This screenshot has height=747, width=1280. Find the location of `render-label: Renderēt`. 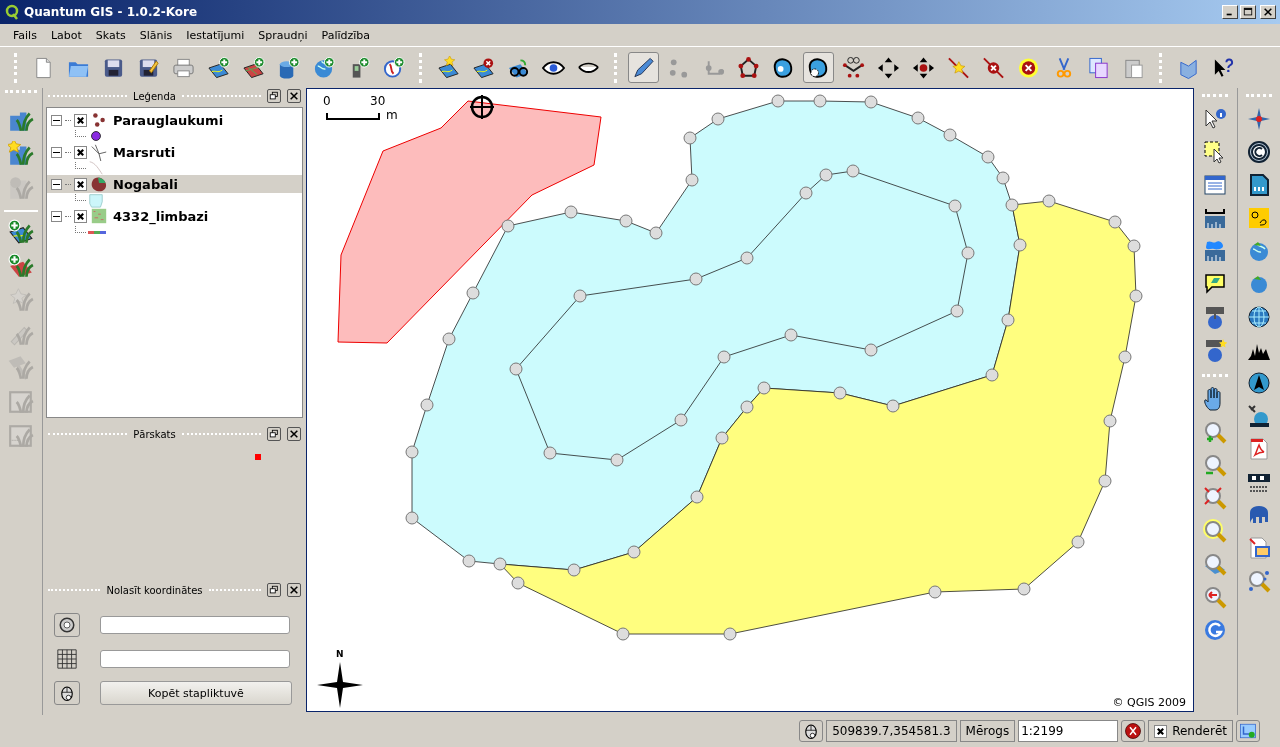

render-label: Renderēt is located at coordinates (1199, 731).